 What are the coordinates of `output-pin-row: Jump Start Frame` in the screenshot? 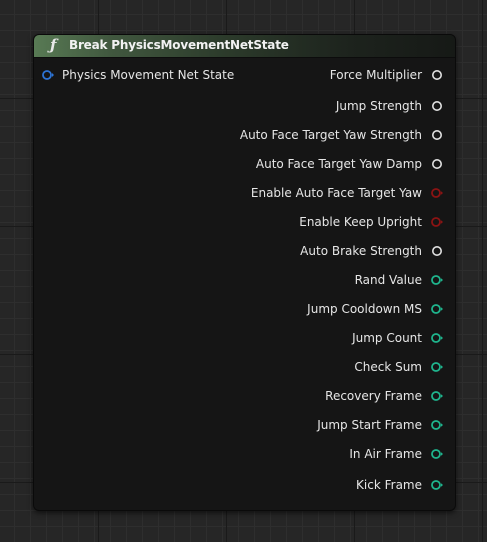 It's located at (380, 425).